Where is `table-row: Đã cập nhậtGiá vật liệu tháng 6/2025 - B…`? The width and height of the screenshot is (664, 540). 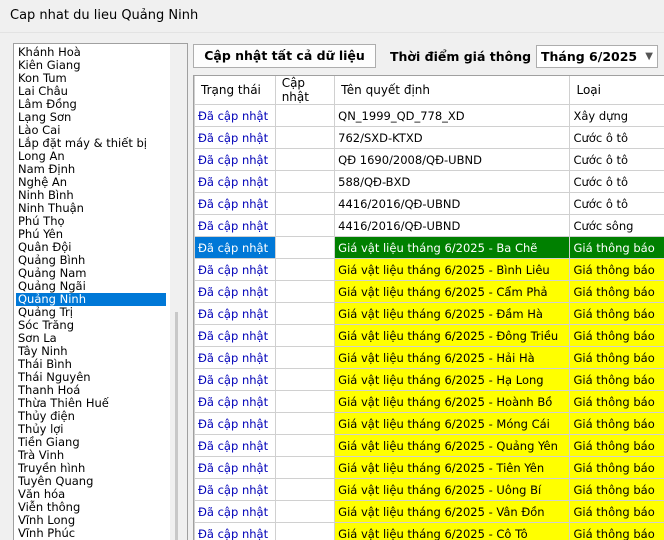
table-row: Đã cập nhậtGiá vật liệu tháng 6/2025 - B… is located at coordinates (429, 270).